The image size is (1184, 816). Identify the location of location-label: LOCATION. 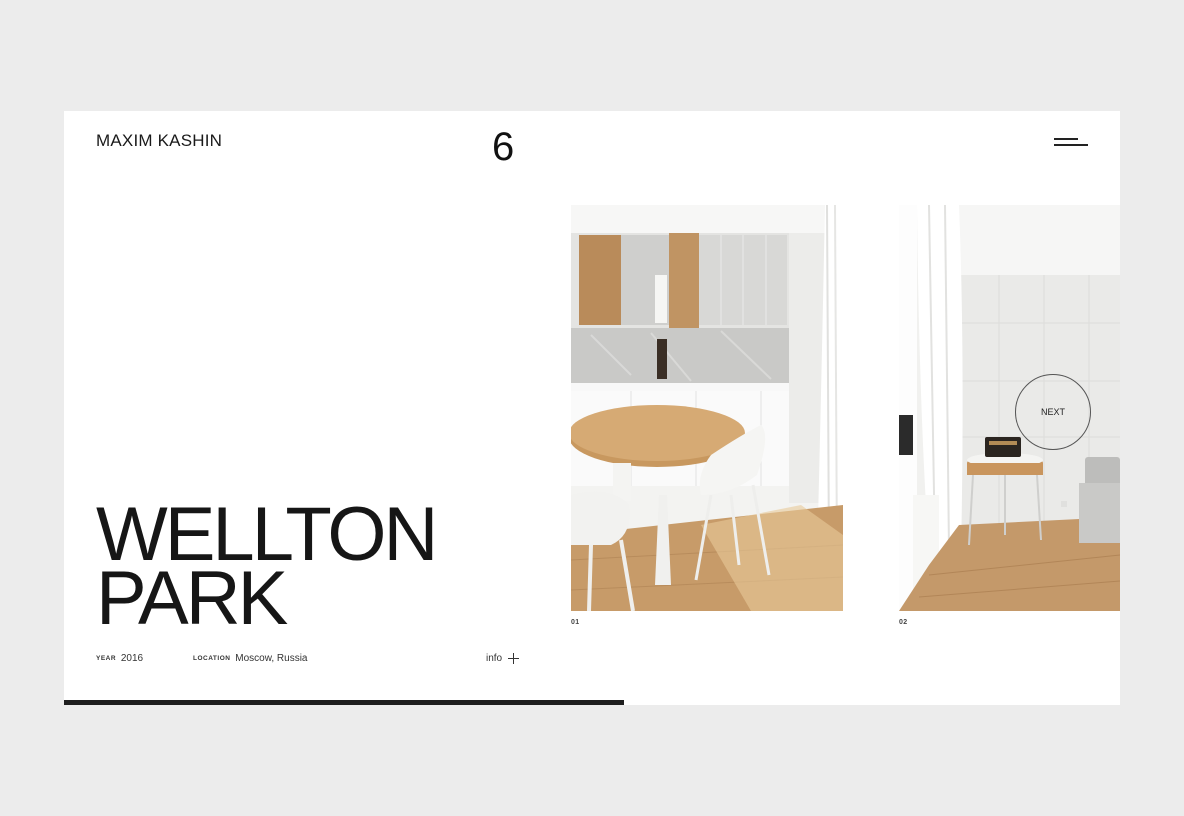
(212, 658).